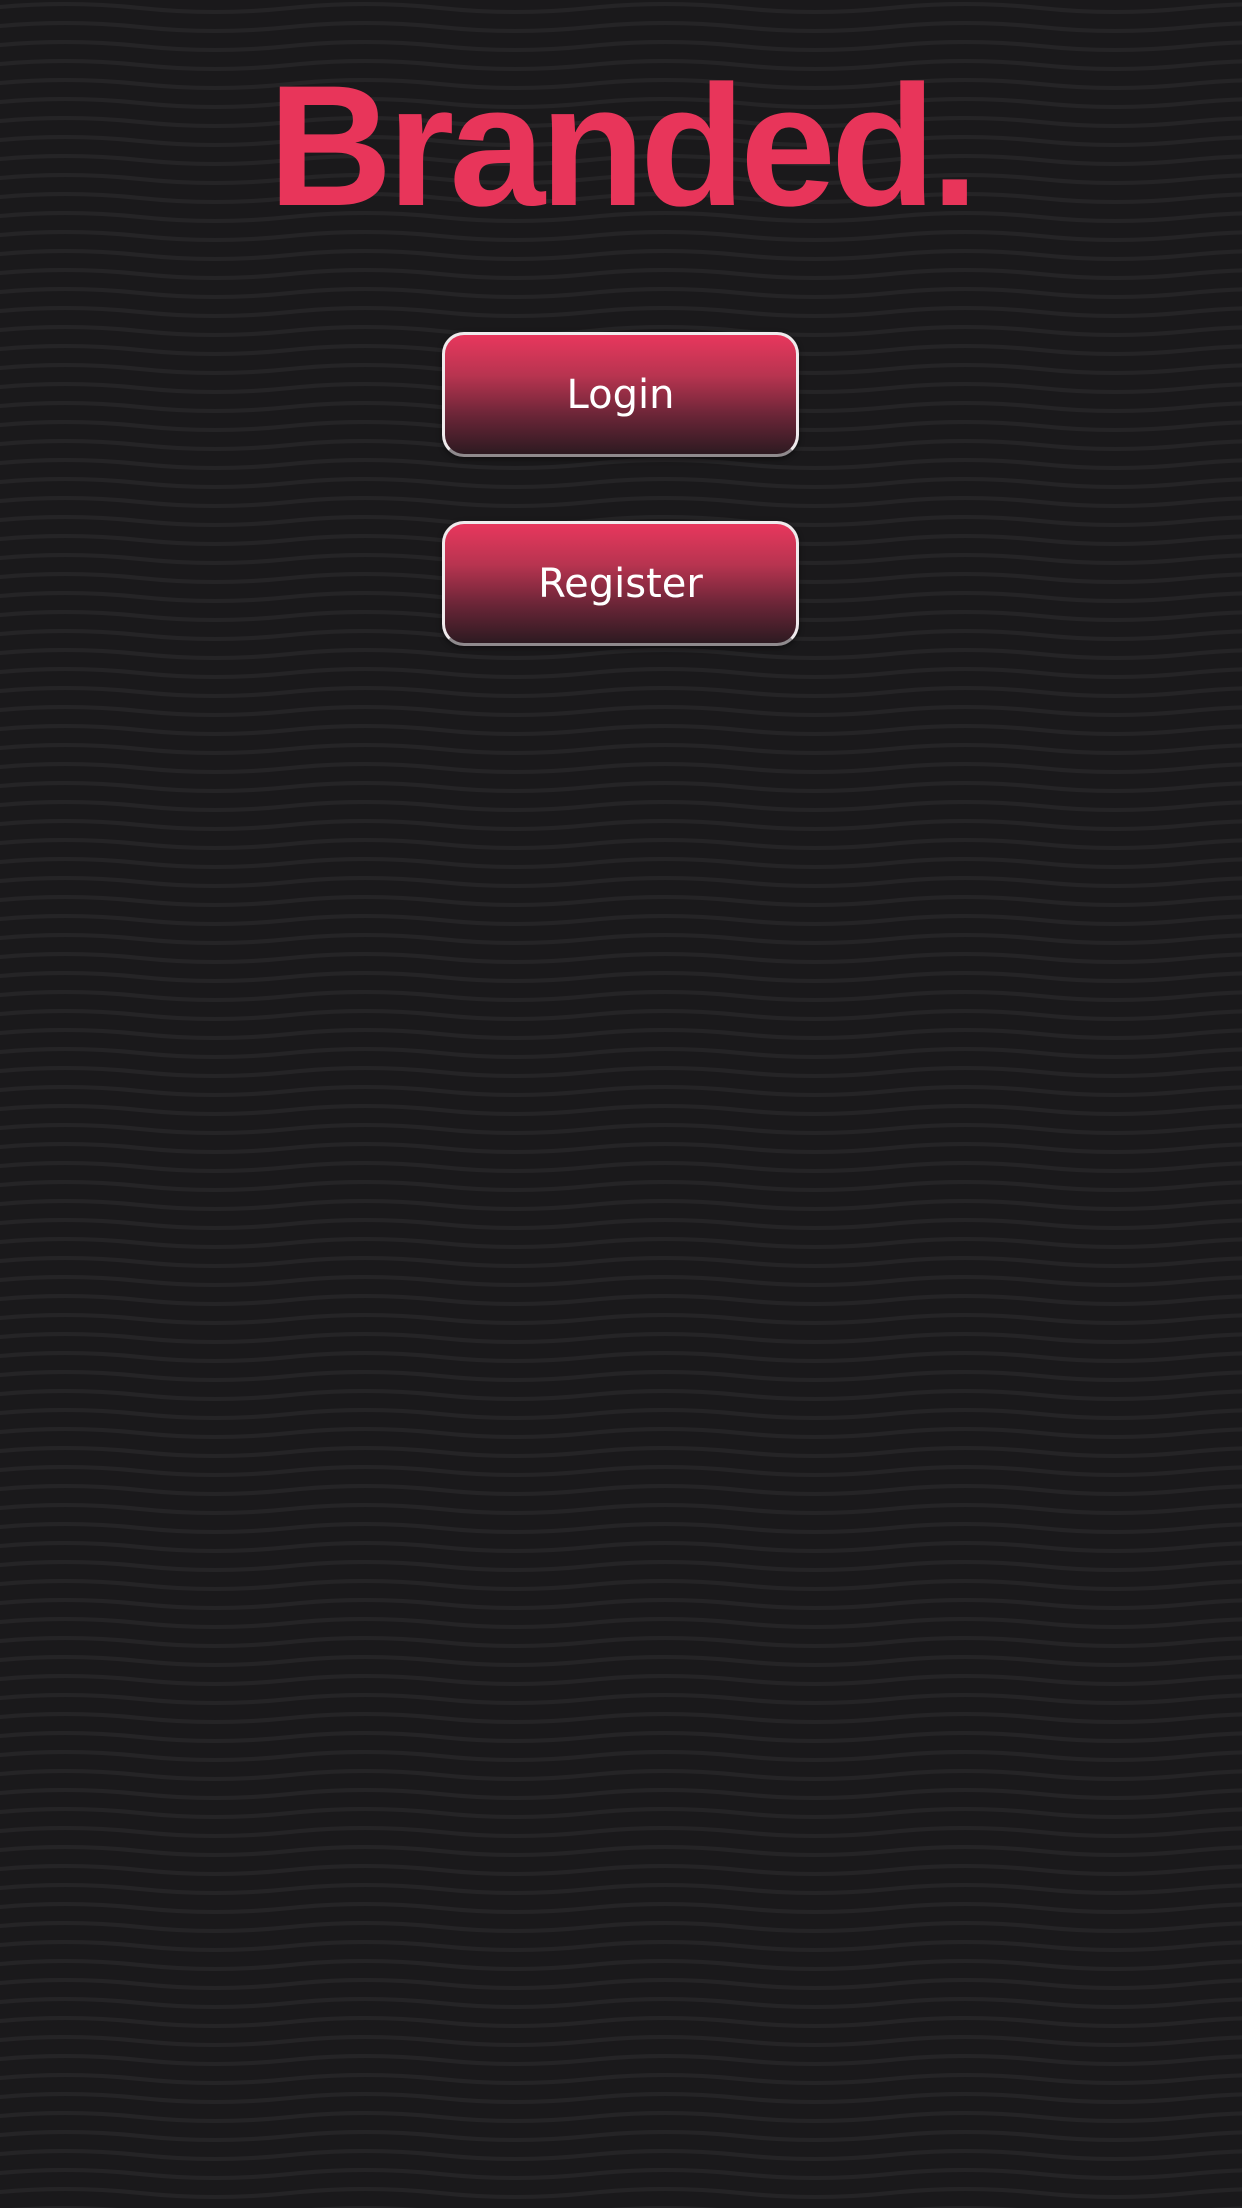 The image size is (1242, 2208). What do you see at coordinates (620, 394) in the screenshot?
I see `login-button: Login` at bounding box center [620, 394].